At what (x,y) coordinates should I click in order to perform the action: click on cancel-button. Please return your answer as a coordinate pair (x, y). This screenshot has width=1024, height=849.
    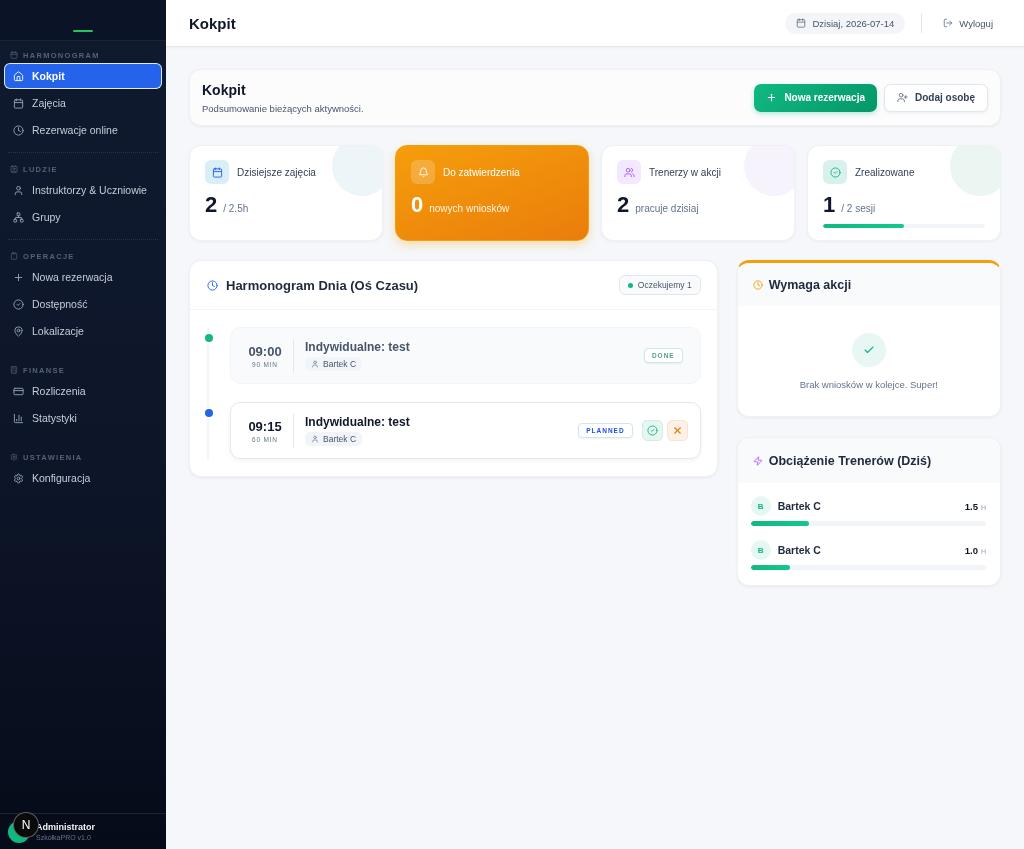
    Looking at the image, I should click on (677, 430).